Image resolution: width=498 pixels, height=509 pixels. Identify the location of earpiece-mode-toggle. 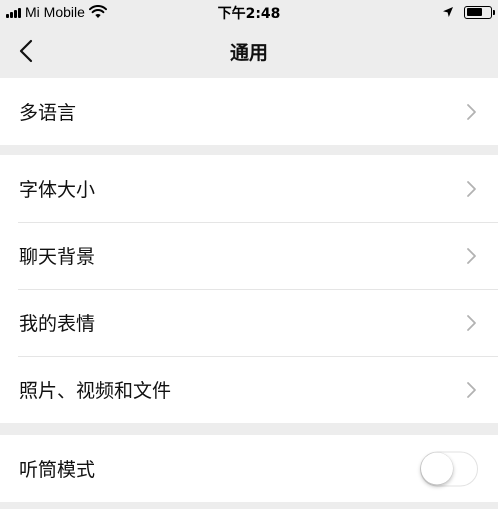
(449, 468).